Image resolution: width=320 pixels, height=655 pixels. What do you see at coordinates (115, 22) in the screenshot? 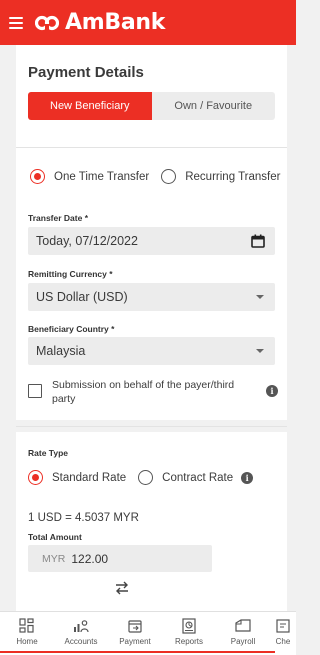
I see `brand-name: AmBank` at bounding box center [115, 22].